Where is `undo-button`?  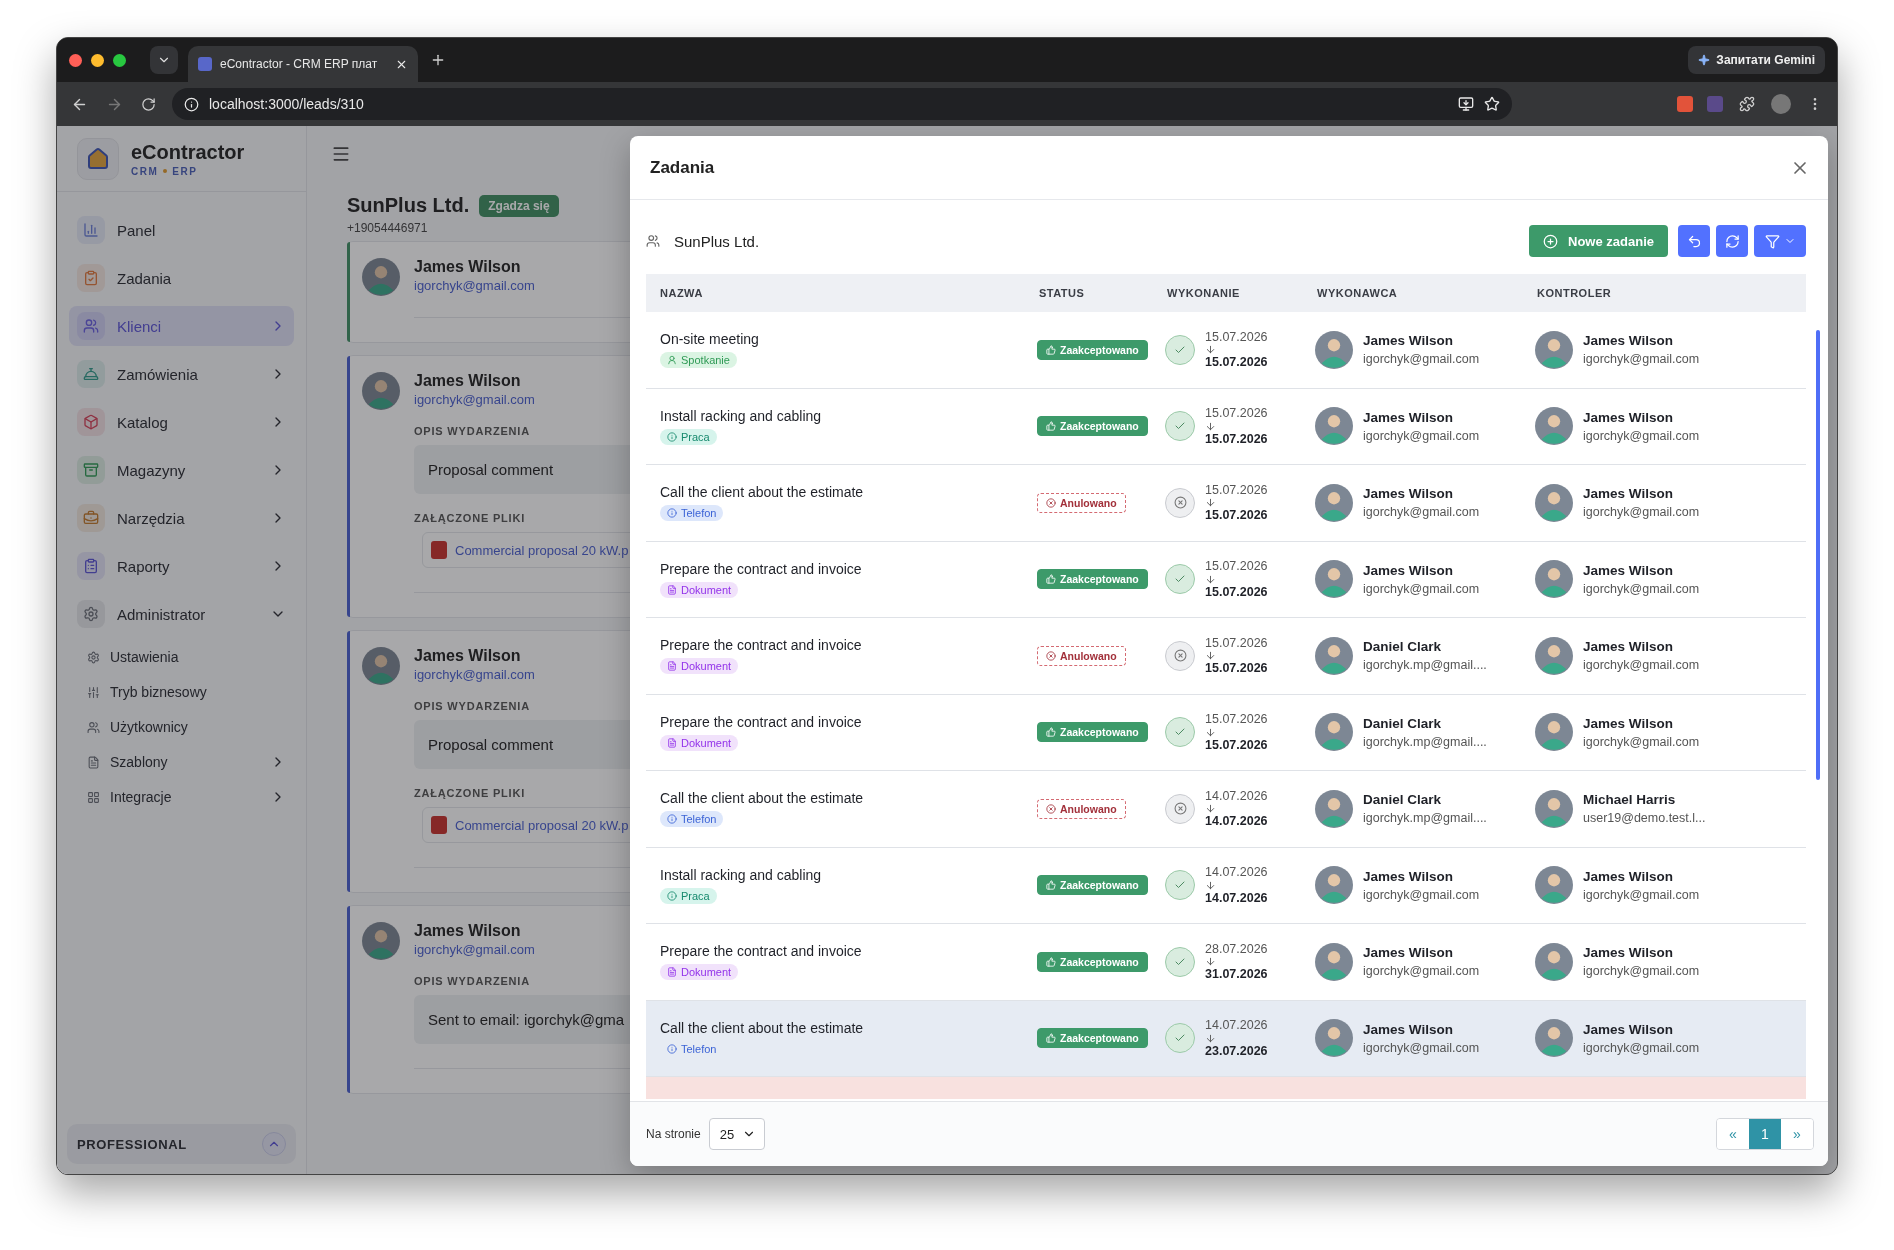 undo-button is located at coordinates (1694, 241).